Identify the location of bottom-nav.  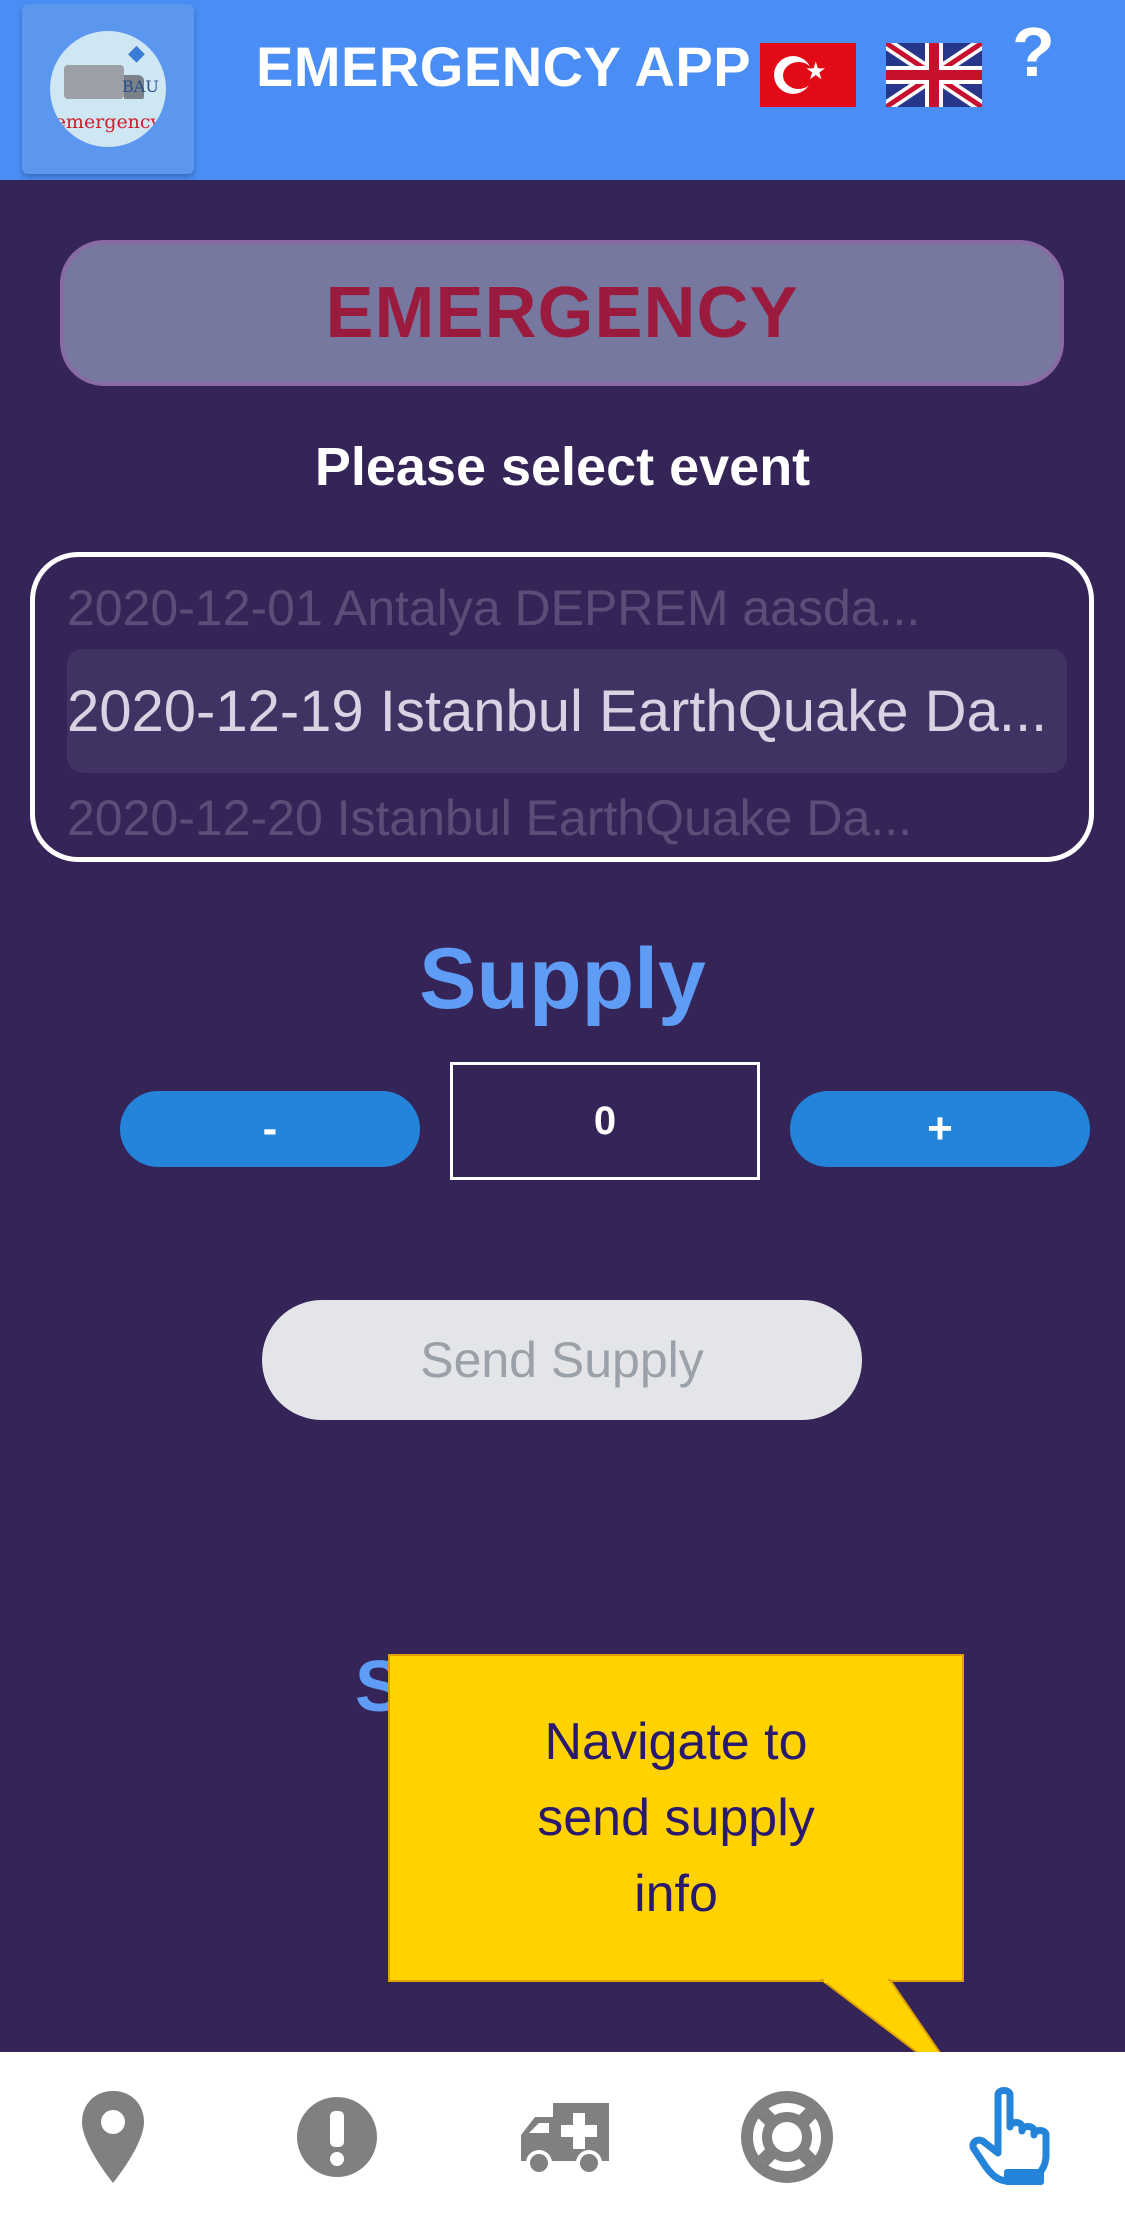
(562, 2134).